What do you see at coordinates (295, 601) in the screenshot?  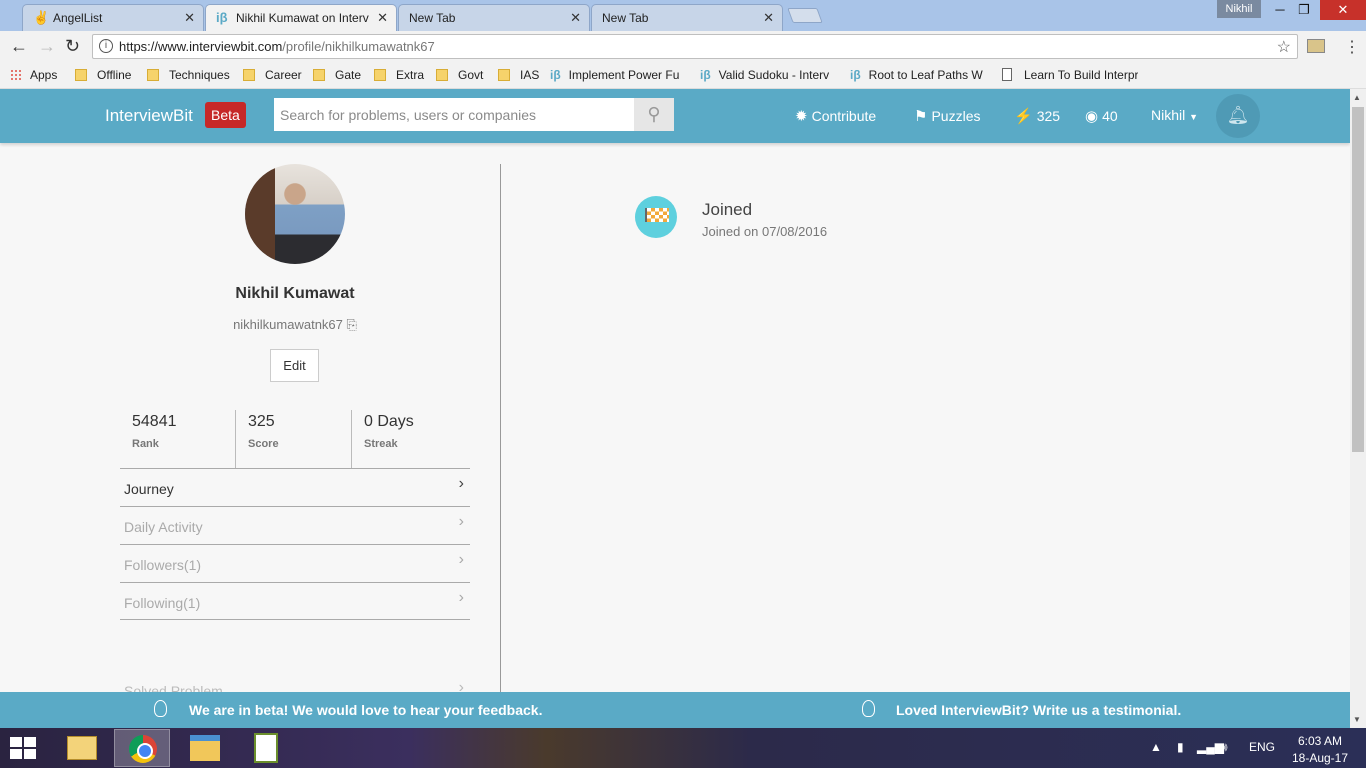 I see `menu-item-following: Following(1) ›` at bounding box center [295, 601].